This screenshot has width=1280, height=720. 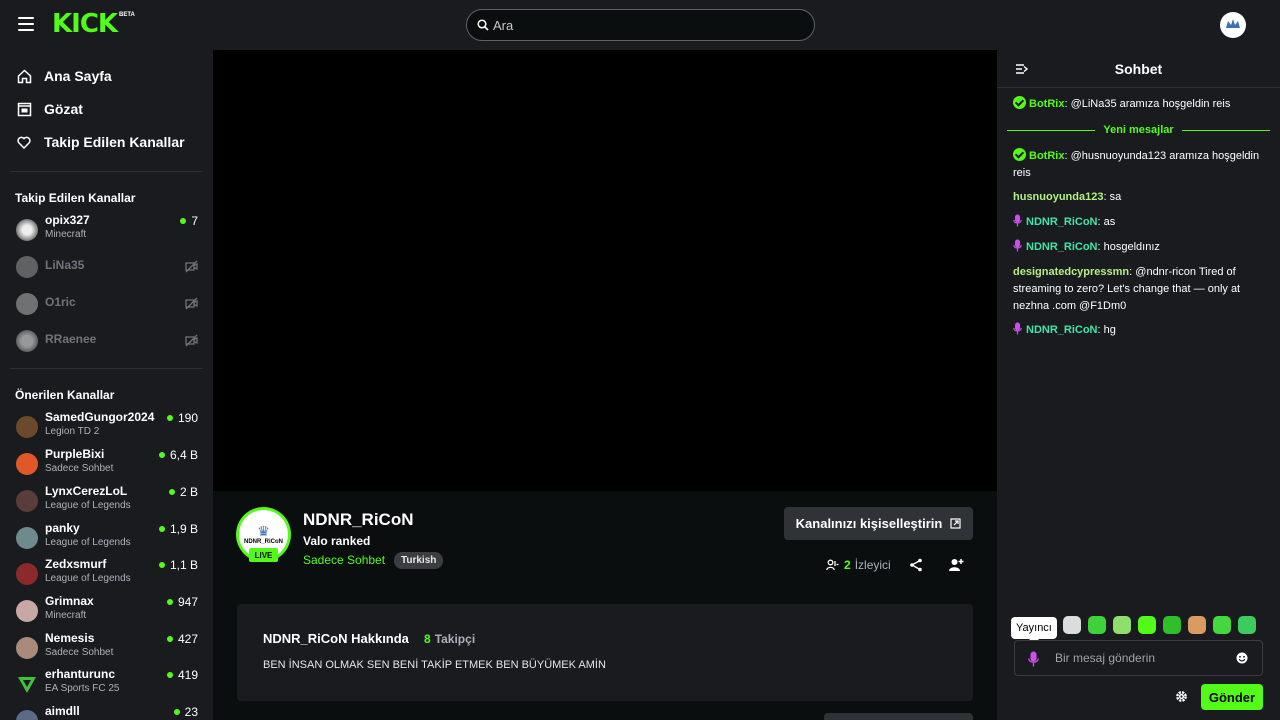 I want to click on followed-channel: opix327 Minecraft 7, so click(x=106, y=230).